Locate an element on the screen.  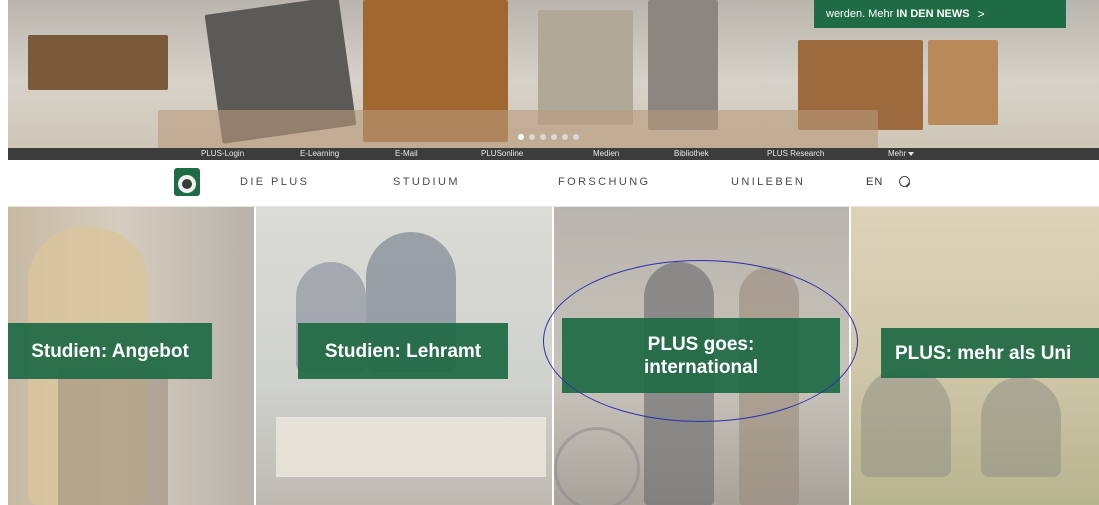
tile-studien-angebot: Studien: Angebot is located at coordinates (131, 356).